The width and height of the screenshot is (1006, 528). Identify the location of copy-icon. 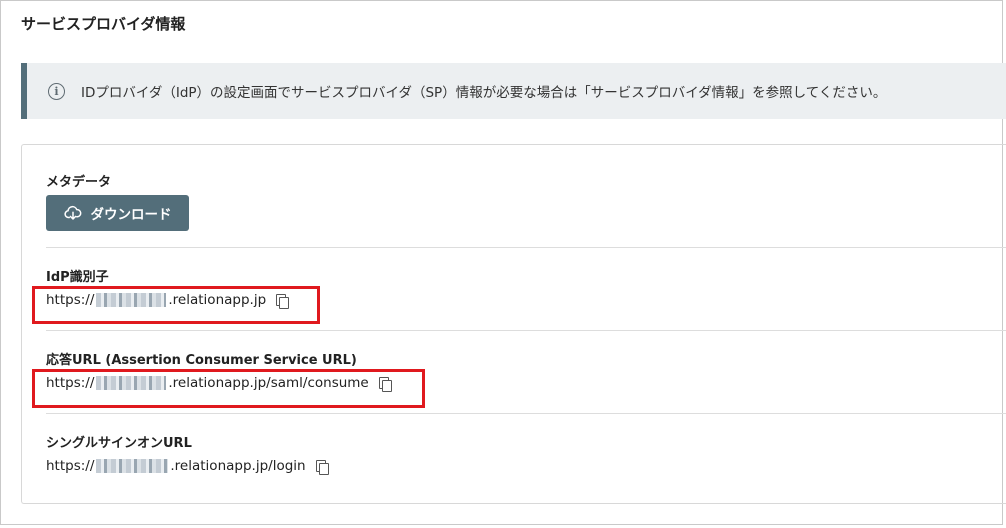
(322, 467).